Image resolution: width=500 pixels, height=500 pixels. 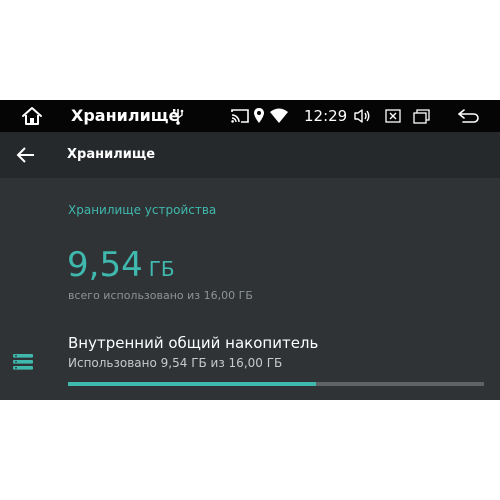 What do you see at coordinates (250, 155) in the screenshot?
I see `app-bar: Хранилище` at bounding box center [250, 155].